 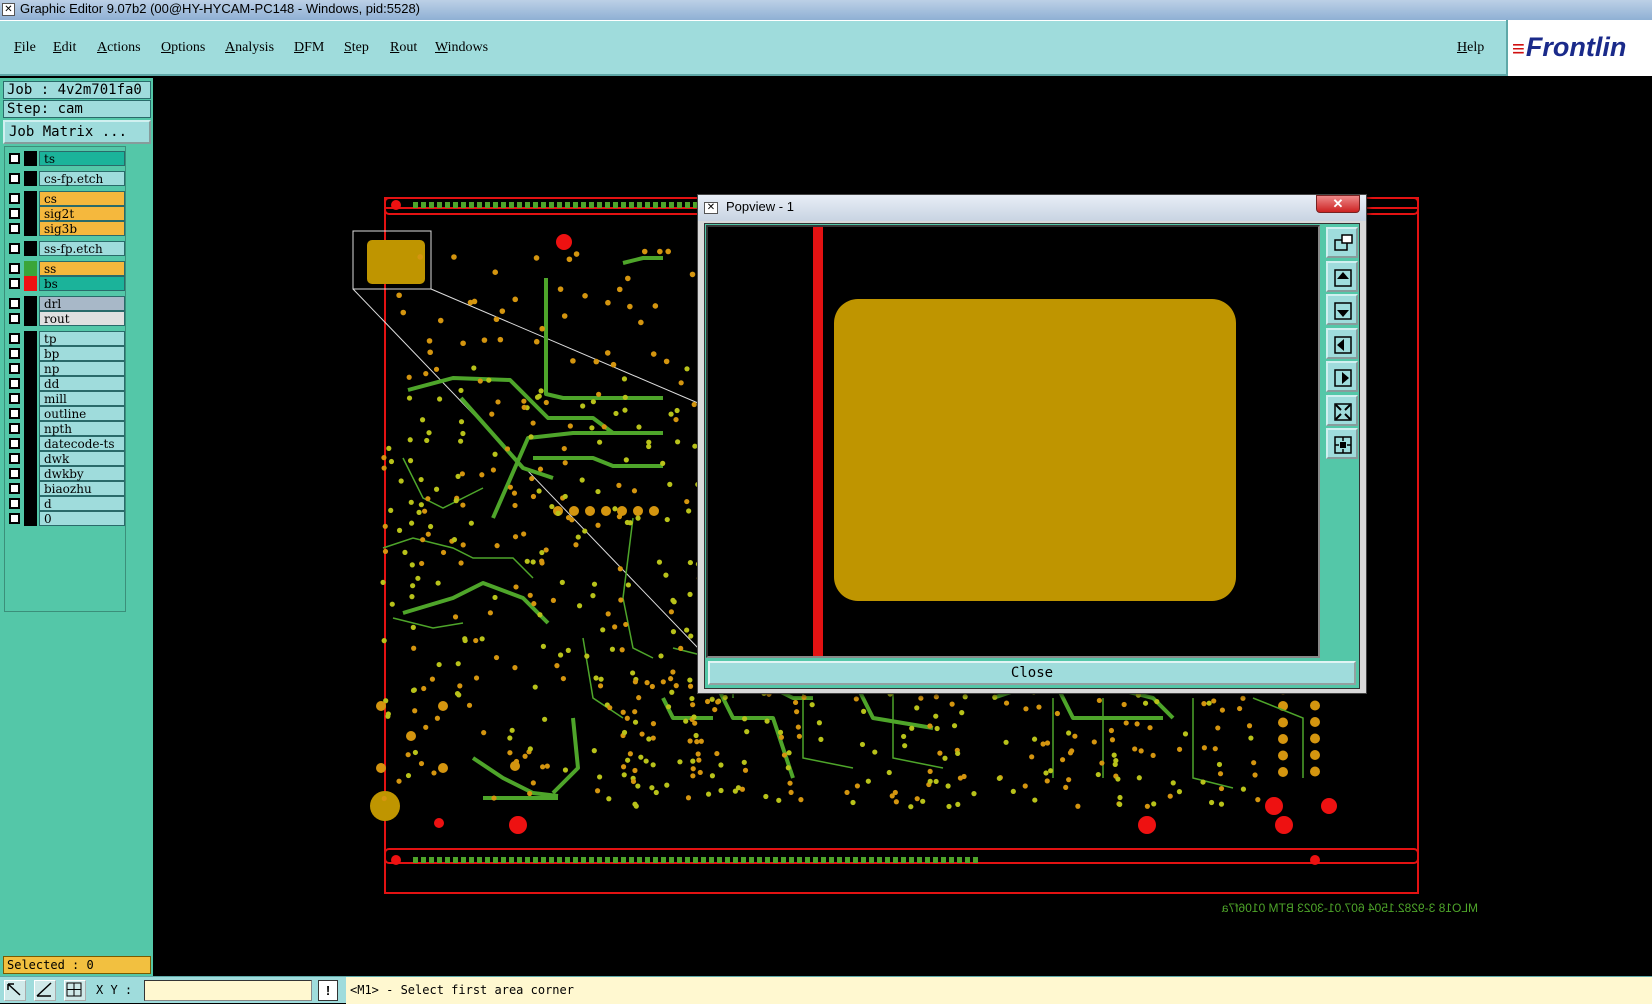 I want to click on layer-name: dwkby, so click(x=82, y=473).